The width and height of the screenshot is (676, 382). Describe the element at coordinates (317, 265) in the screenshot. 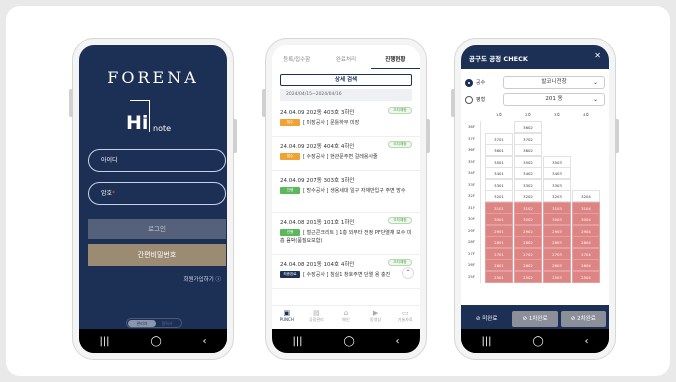

I see `item-header: 24.04.08 201동 104호 4하인` at that location.